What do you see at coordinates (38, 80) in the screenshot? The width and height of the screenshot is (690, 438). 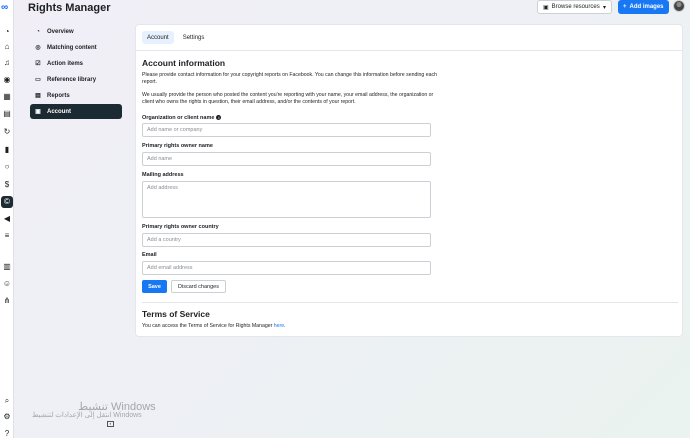 I see `folder-icon: ▭` at bounding box center [38, 80].